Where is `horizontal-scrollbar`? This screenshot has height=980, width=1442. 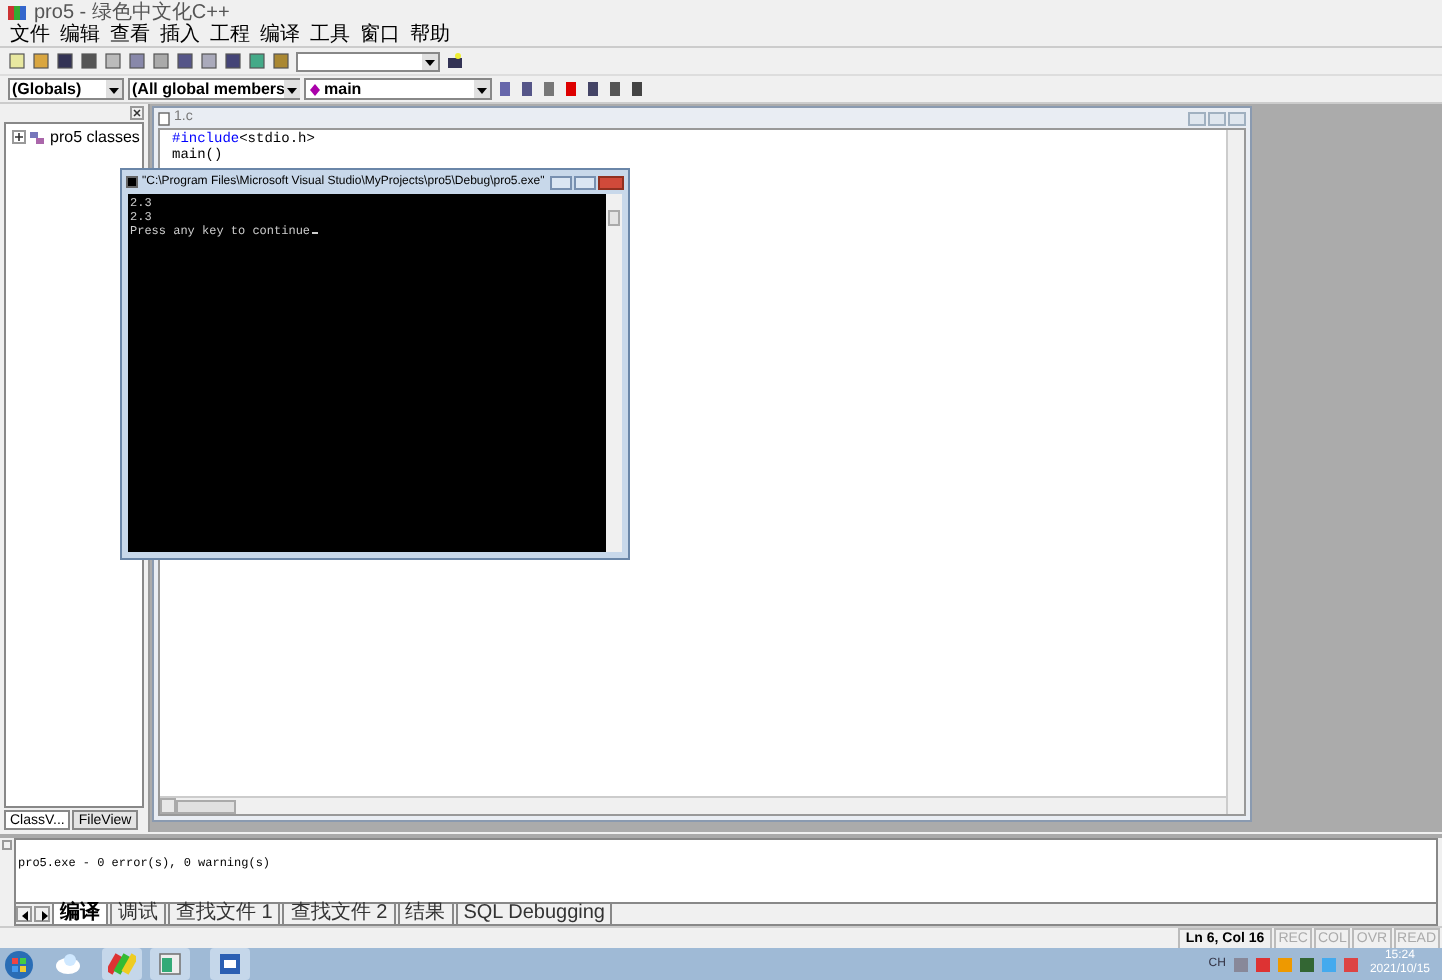
horizontal-scrollbar is located at coordinates (693, 805).